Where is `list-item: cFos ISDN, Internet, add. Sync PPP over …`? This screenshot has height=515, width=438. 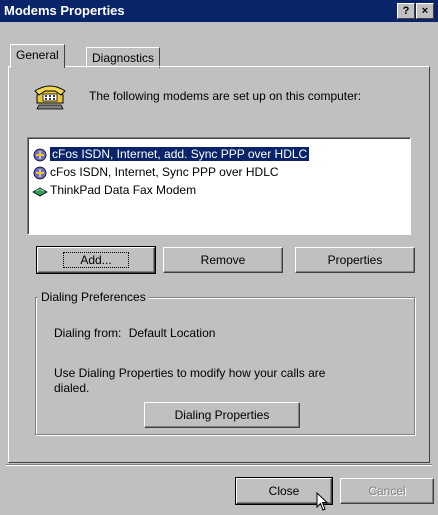
list-item: cFos ISDN, Internet, add. Sync PPP over … is located at coordinates (171, 154).